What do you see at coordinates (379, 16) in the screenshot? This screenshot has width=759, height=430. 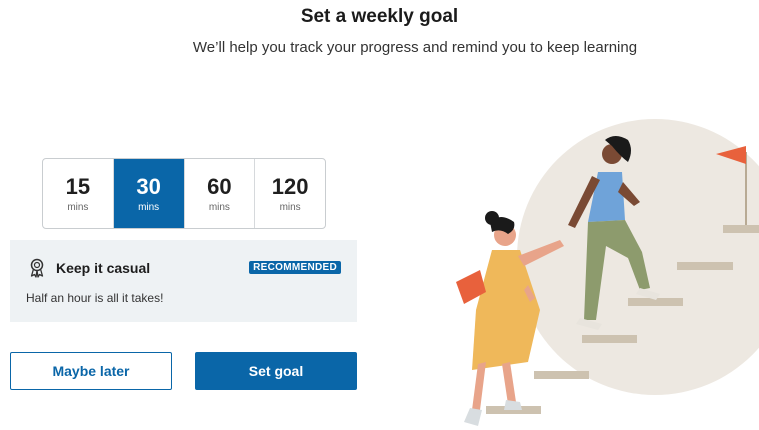 I see `page-title: Set a weekly goal` at bounding box center [379, 16].